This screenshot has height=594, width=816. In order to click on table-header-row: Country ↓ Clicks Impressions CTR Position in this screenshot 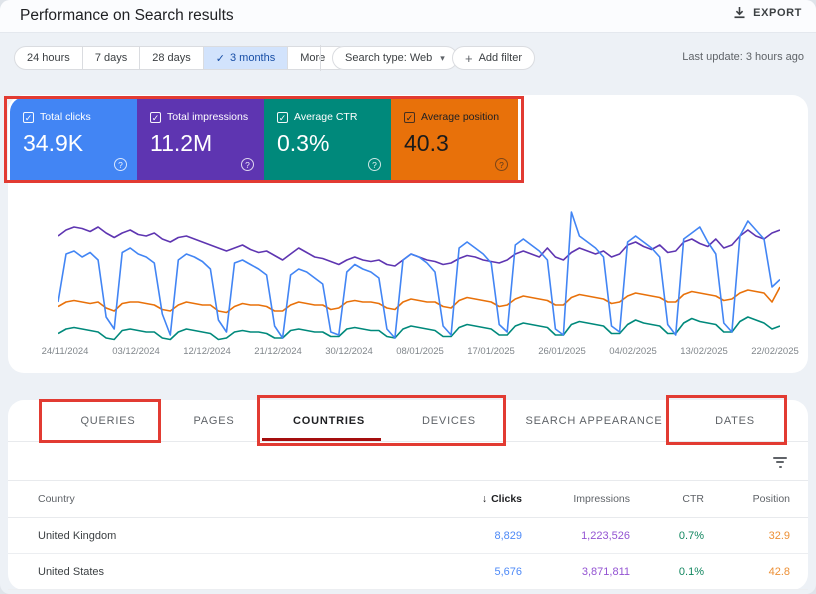, I will do `click(408, 499)`.